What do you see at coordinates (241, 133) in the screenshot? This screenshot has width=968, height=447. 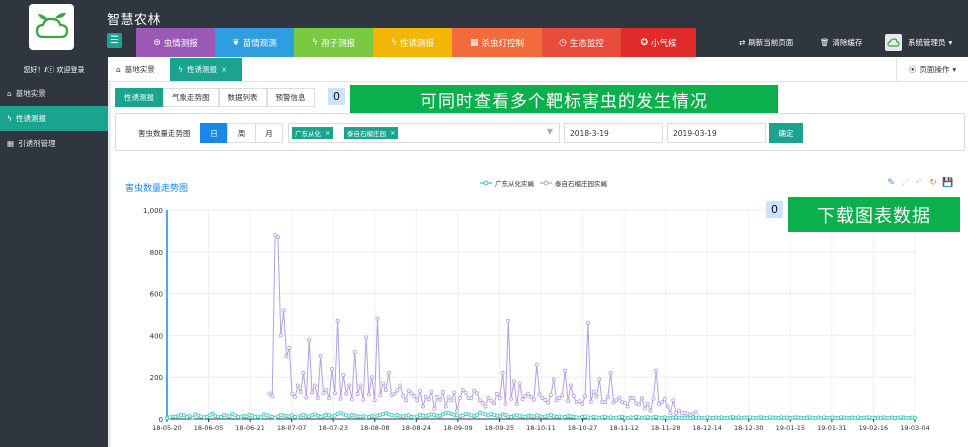 I see `granularity-week-button: 周` at bounding box center [241, 133].